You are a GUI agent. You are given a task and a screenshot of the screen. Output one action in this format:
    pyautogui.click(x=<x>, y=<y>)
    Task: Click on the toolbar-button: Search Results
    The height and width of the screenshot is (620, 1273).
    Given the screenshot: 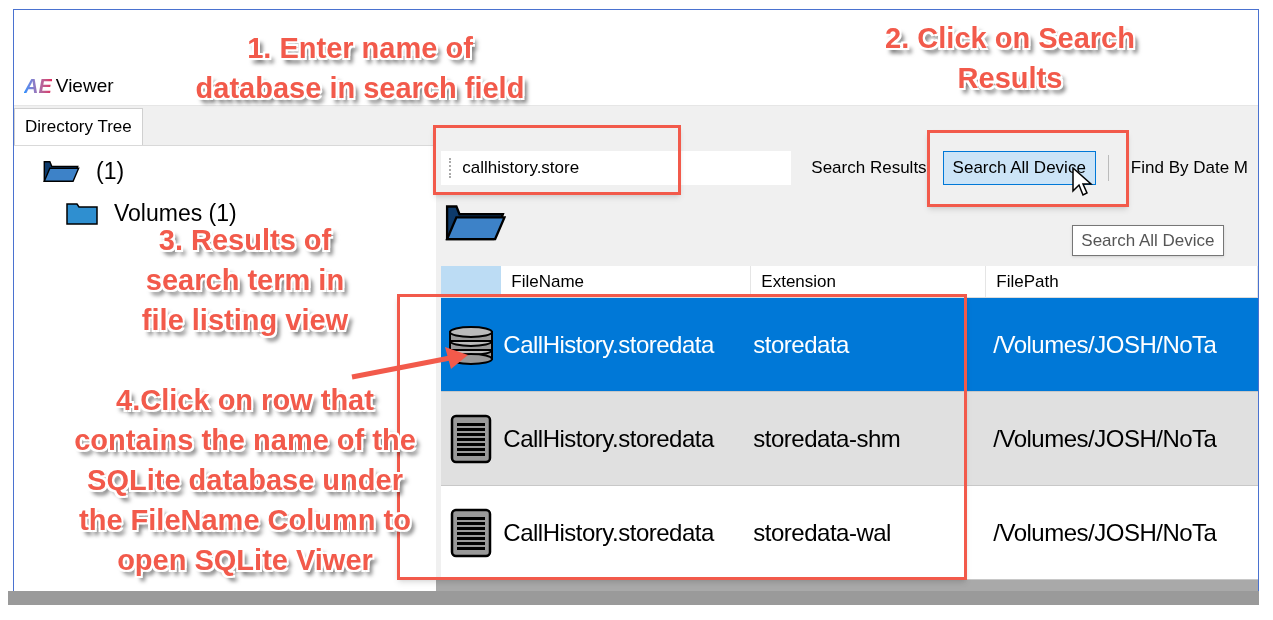 What is the action you would take?
    pyautogui.click(x=869, y=167)
    